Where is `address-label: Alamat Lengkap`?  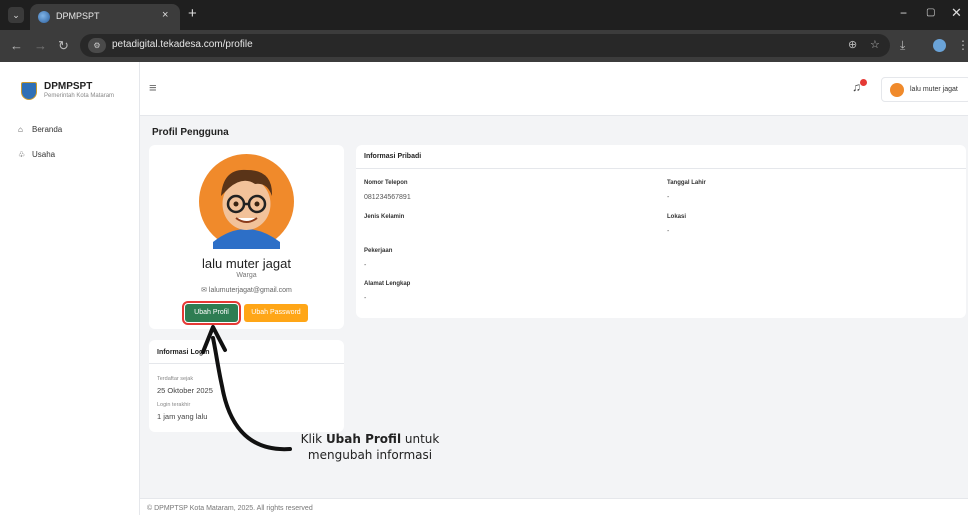
address-label: Alamat Lengkap is located at coordinates (387, 284).